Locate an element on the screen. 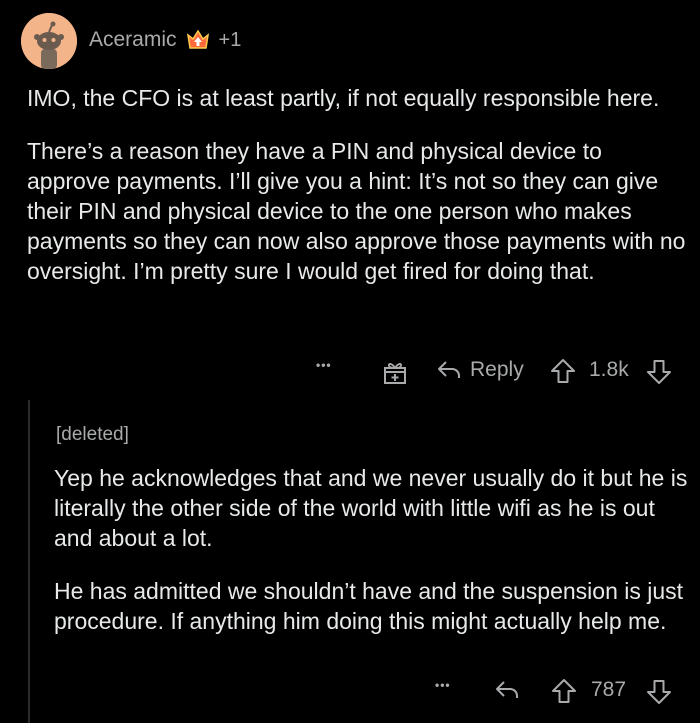 This screenshot has height=723, width=700. thread-line is located at coordinates (29, 561).